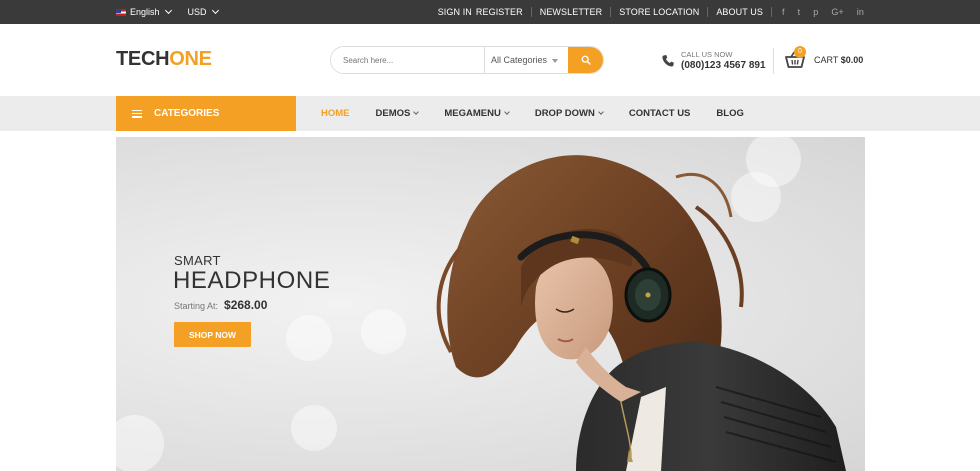 The height and width of the screenshot is (471, 980). I want to click on search-icon, so click(586, 60).